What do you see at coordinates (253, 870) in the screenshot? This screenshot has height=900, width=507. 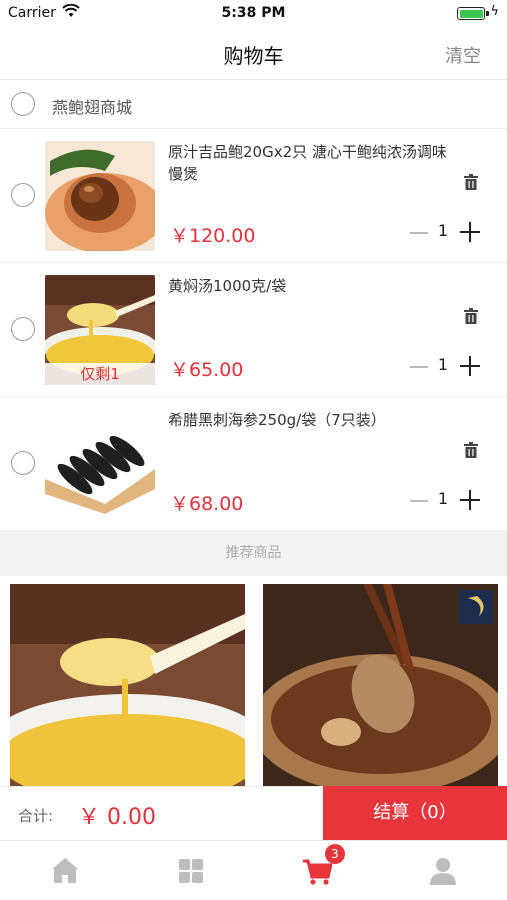 I see `tab-bar` at bounding box center [253, 870].